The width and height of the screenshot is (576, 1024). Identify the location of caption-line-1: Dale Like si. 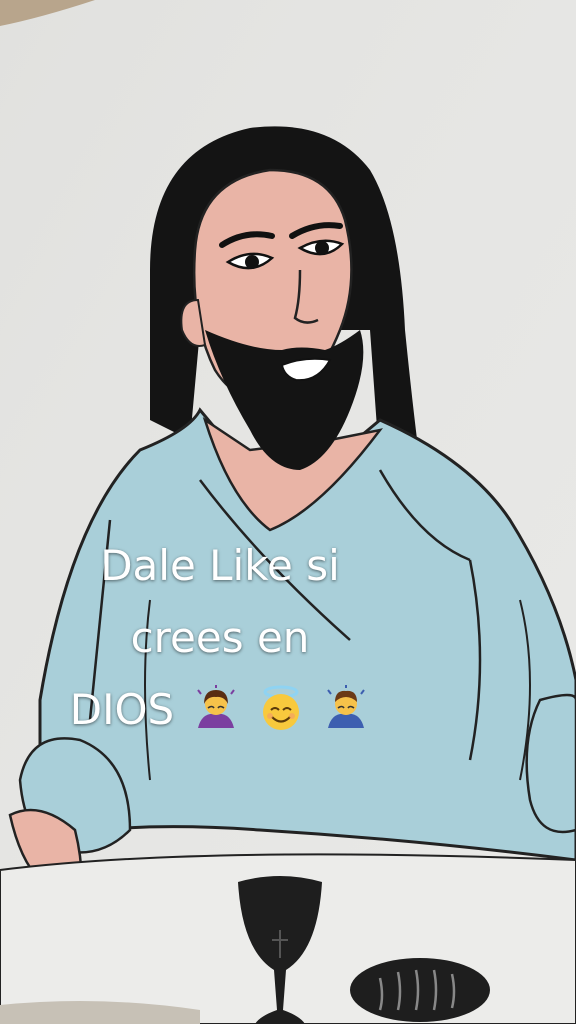
(220, 565).